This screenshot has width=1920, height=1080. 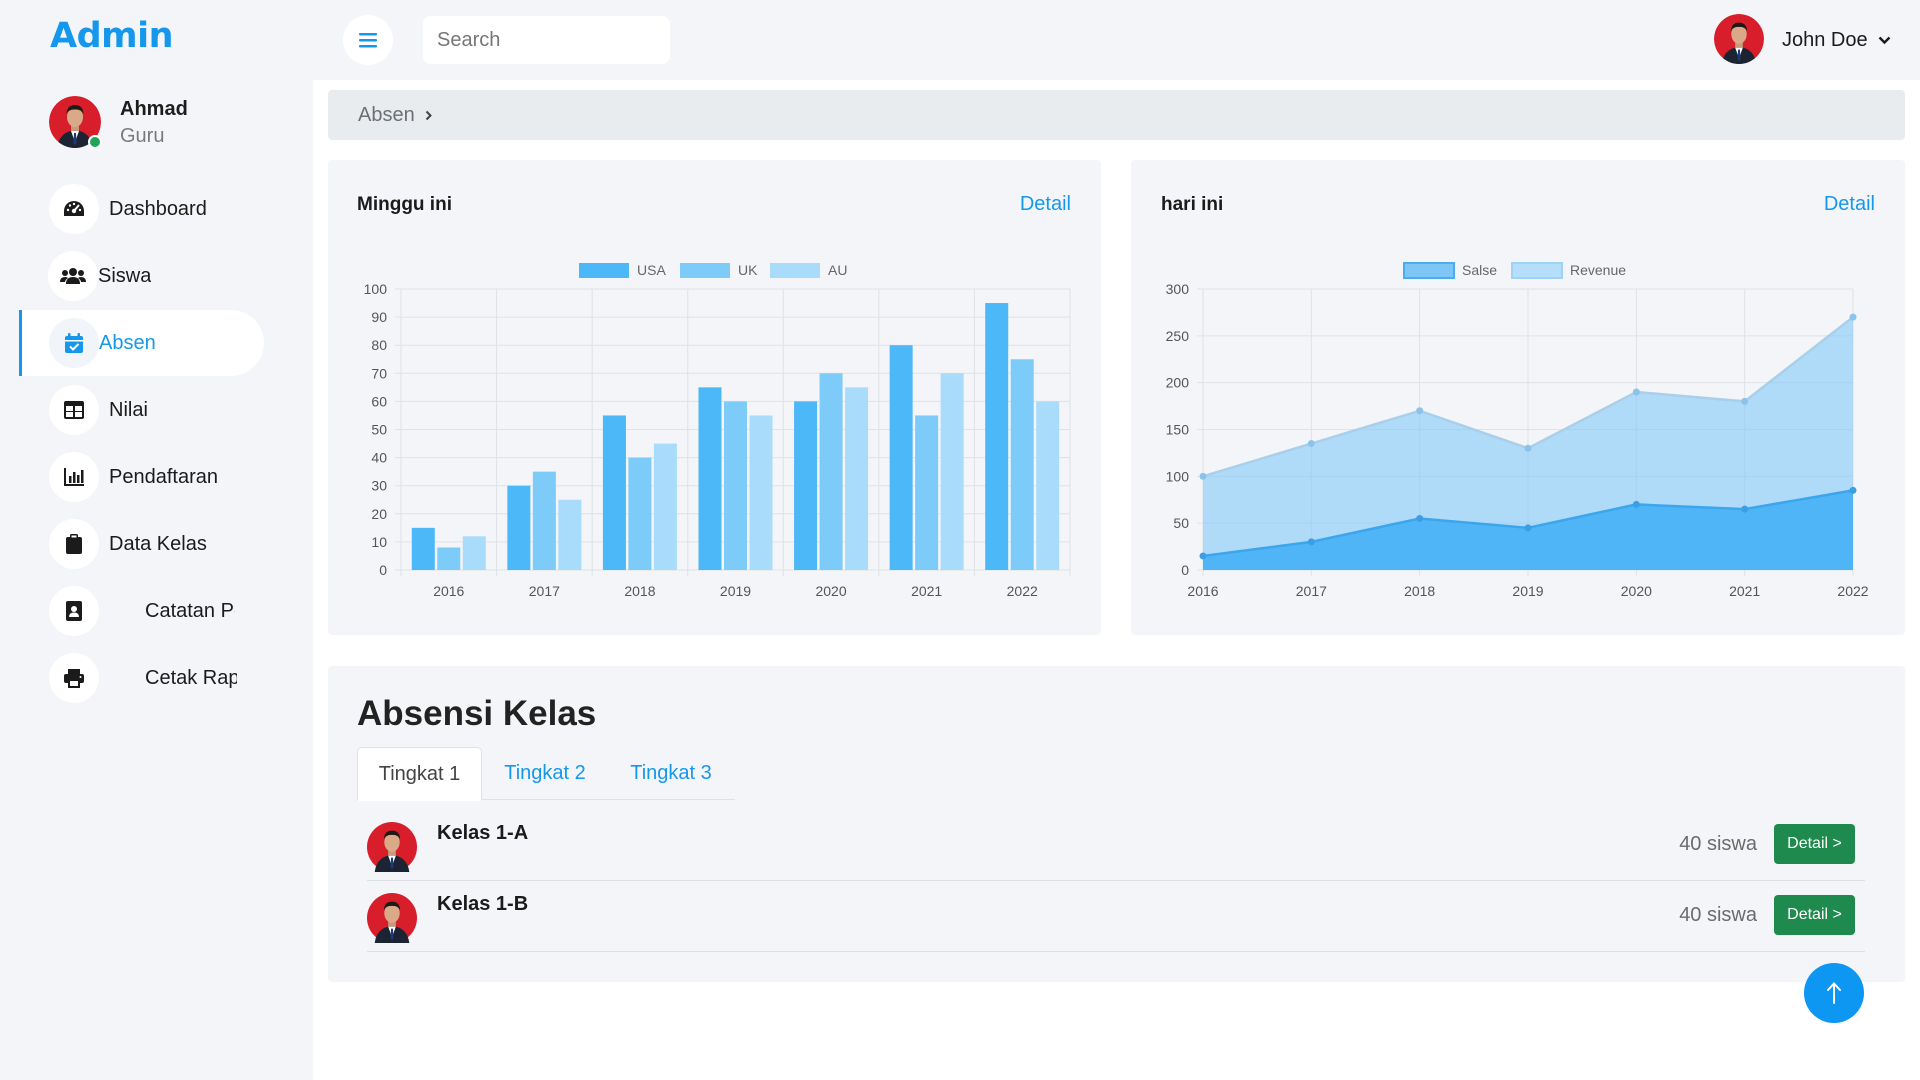 What do you see at coordinates (141, 276) in the screenshot?
I see `sidebar-item-siswa: Siswa` at bounding box center [141, 276].